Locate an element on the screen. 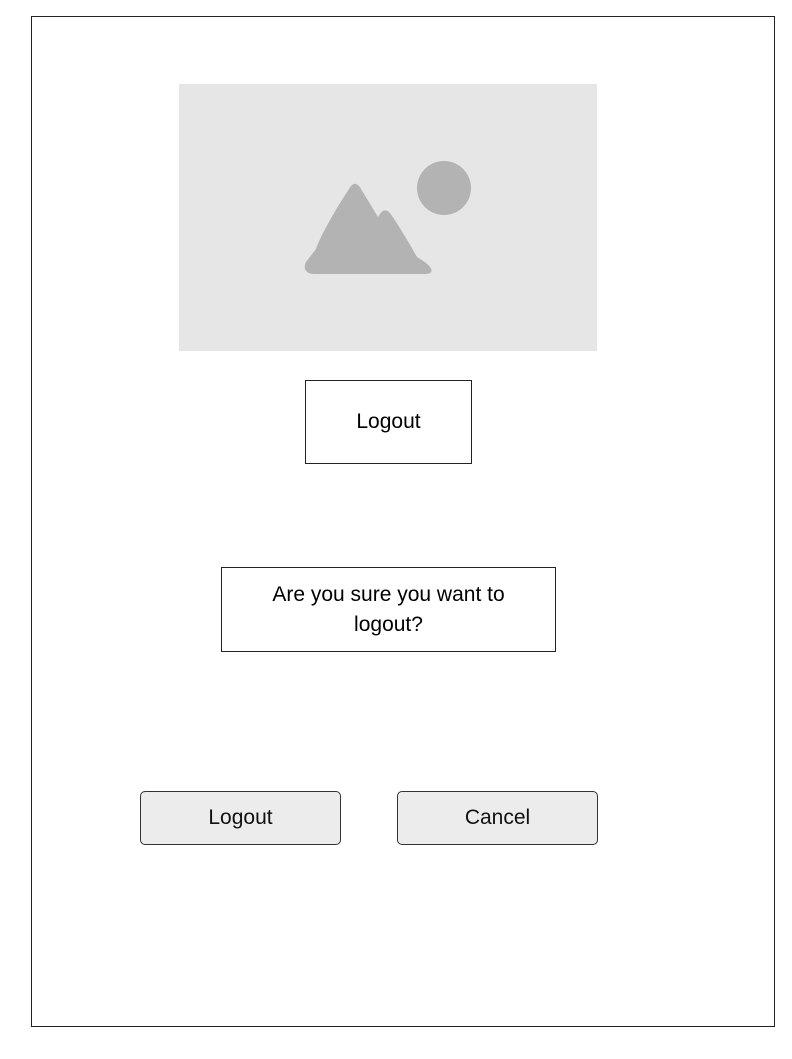  image-placeholder-icon is located at coordinates (387, 217).